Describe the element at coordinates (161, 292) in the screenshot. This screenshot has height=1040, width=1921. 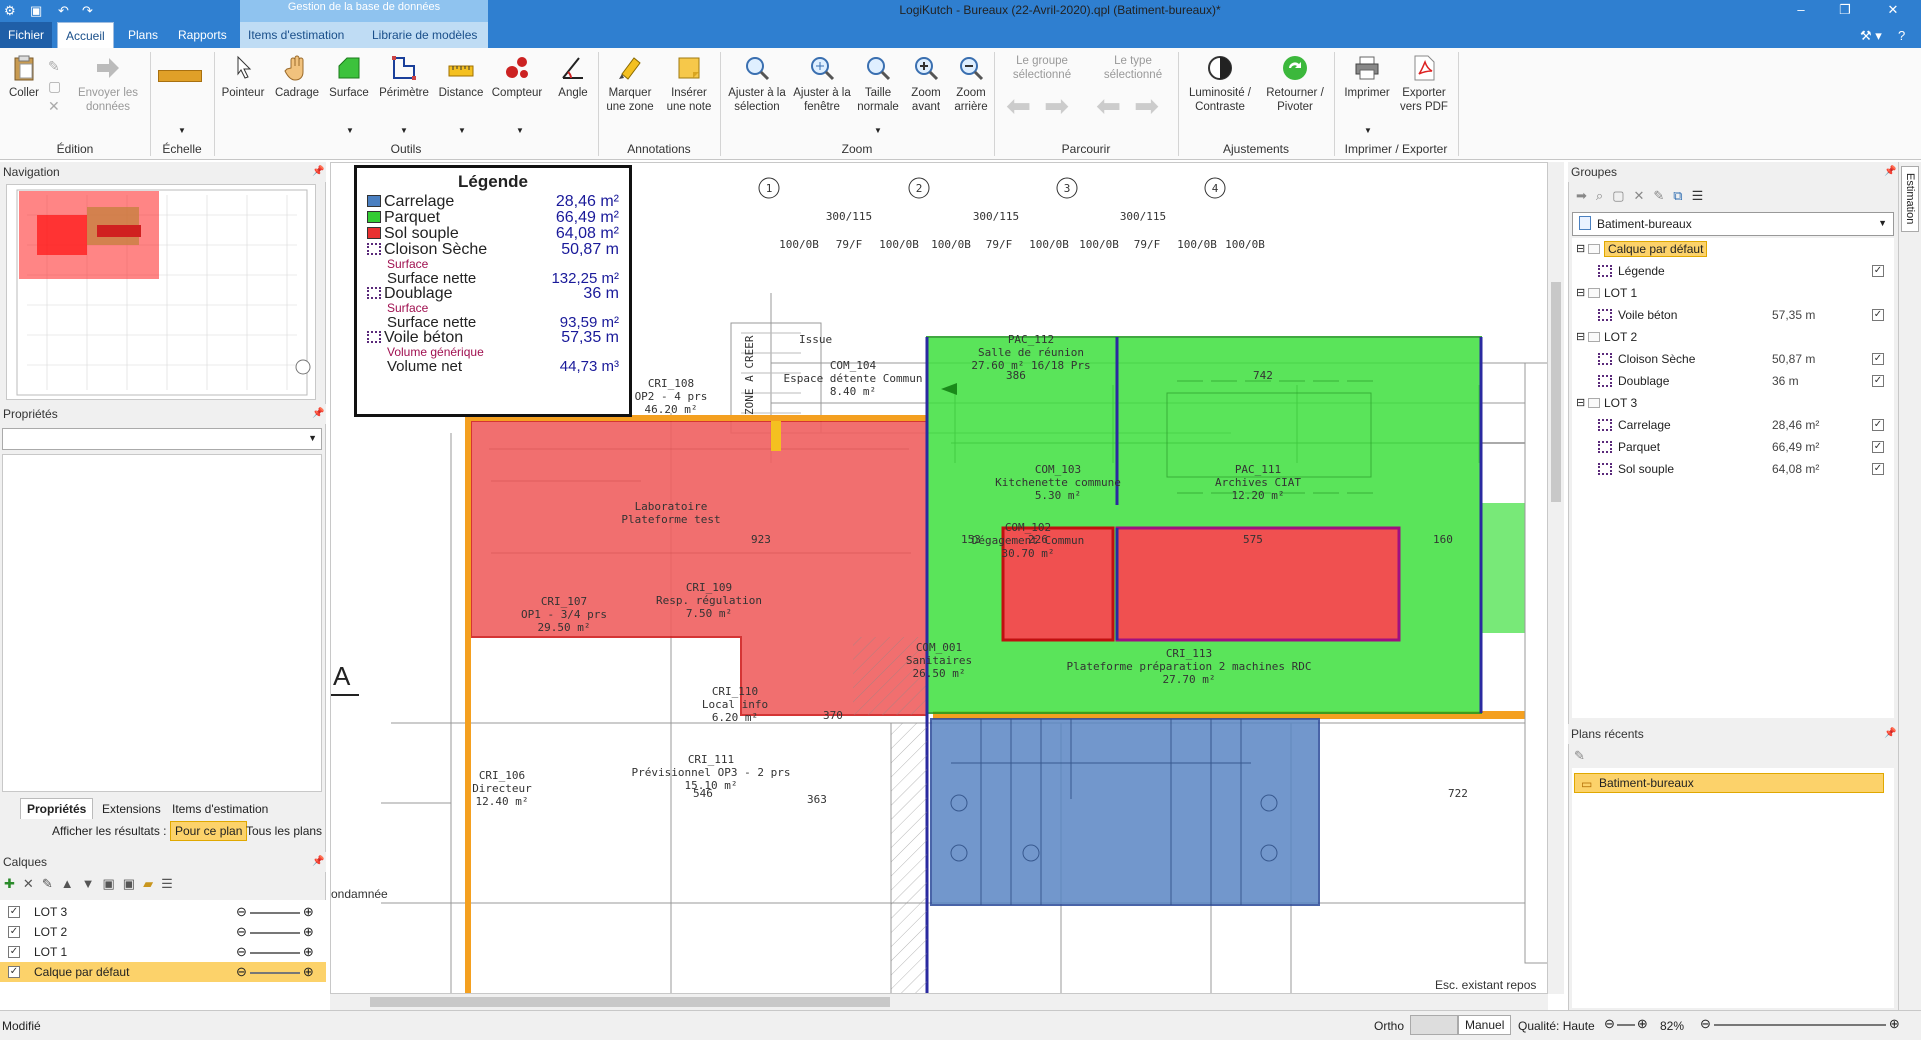
I see `navigation-thumbnail` at that location.